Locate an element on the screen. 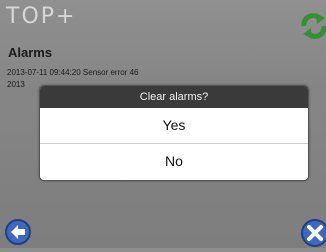  yes-button: Yes is located at coordinates (174, 126).